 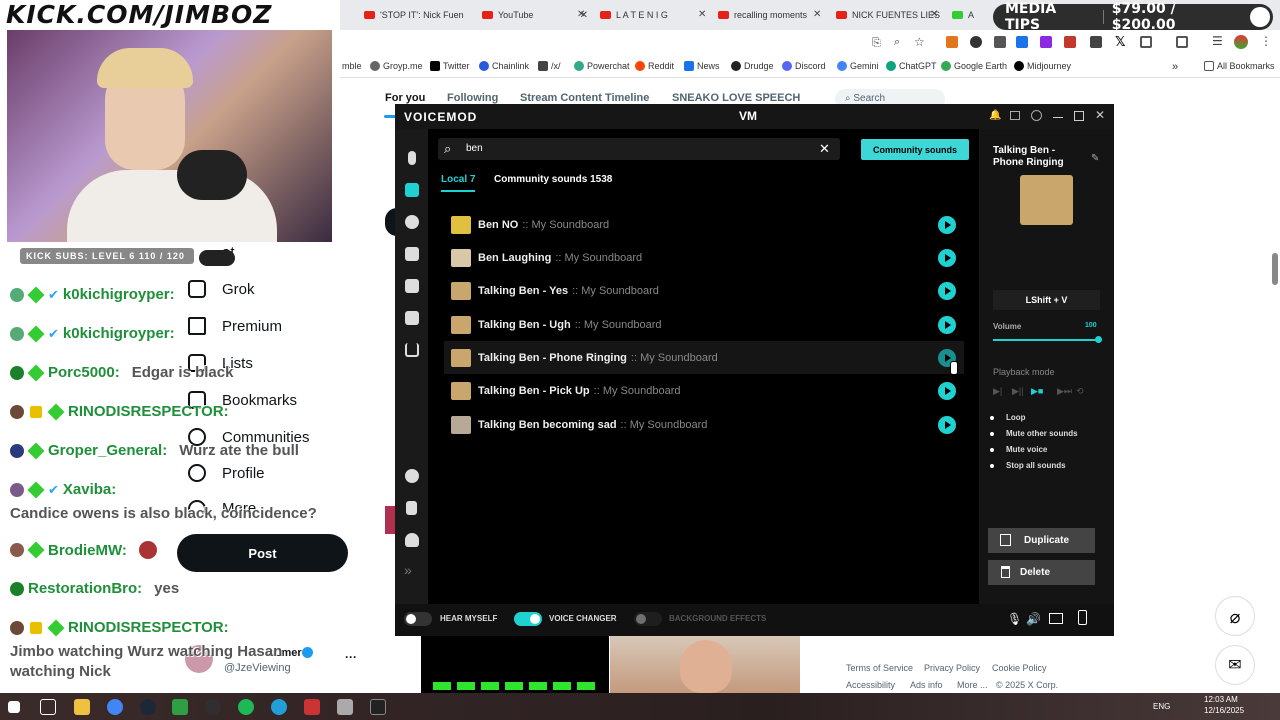 I want to click on duplicate-button: Duplicate, so click(x=1041, y=540).